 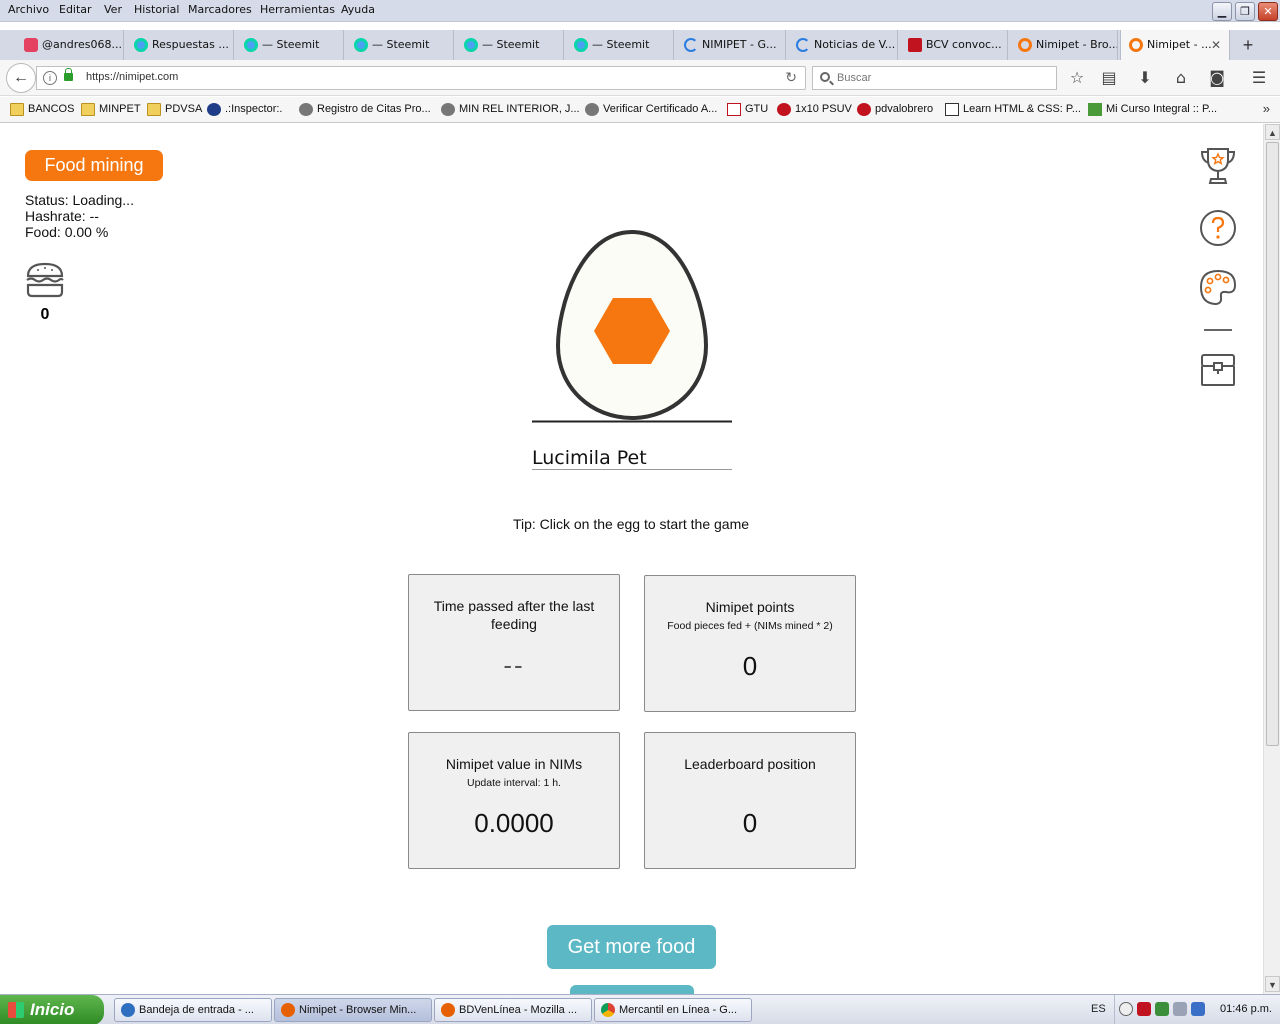 What do you see at coordinates (358, 9) in the screenshot?
I see `menu-ayuda: Ayuda` at bounding box center [358, 9].